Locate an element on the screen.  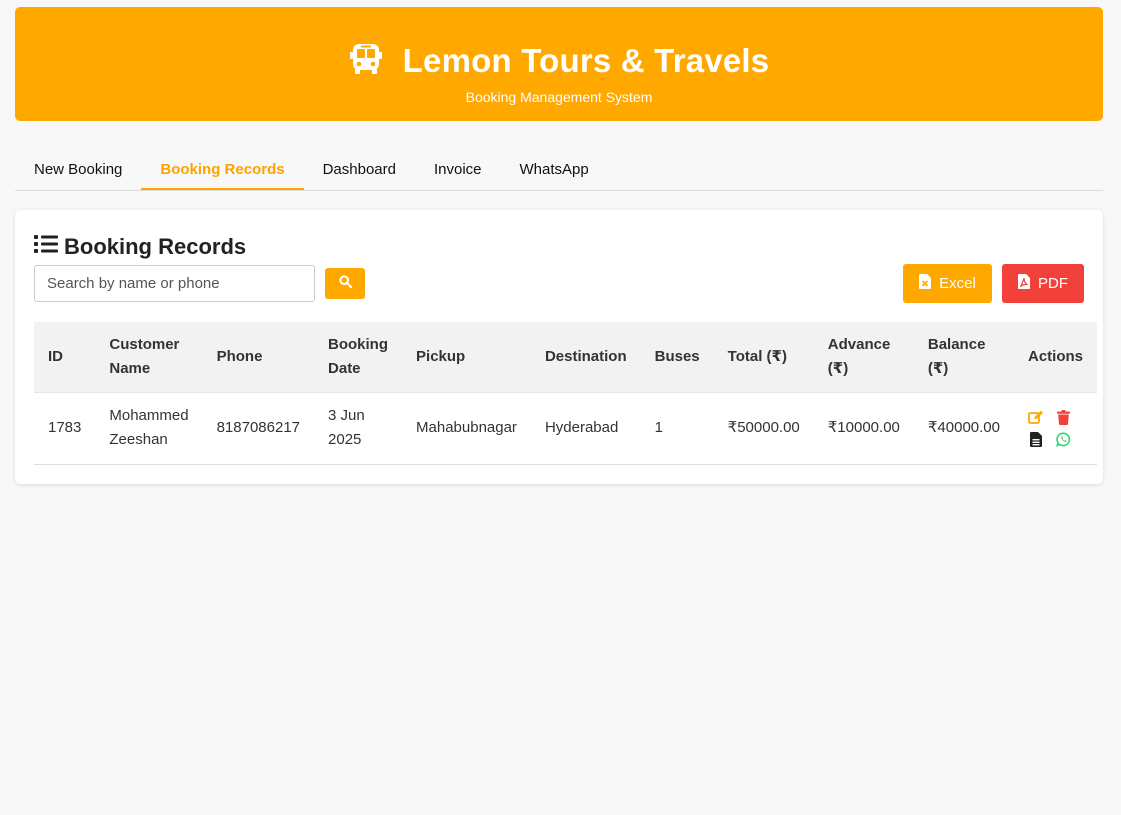
column-header-advance: Advance (₹) is located at coordinates (864, 357).